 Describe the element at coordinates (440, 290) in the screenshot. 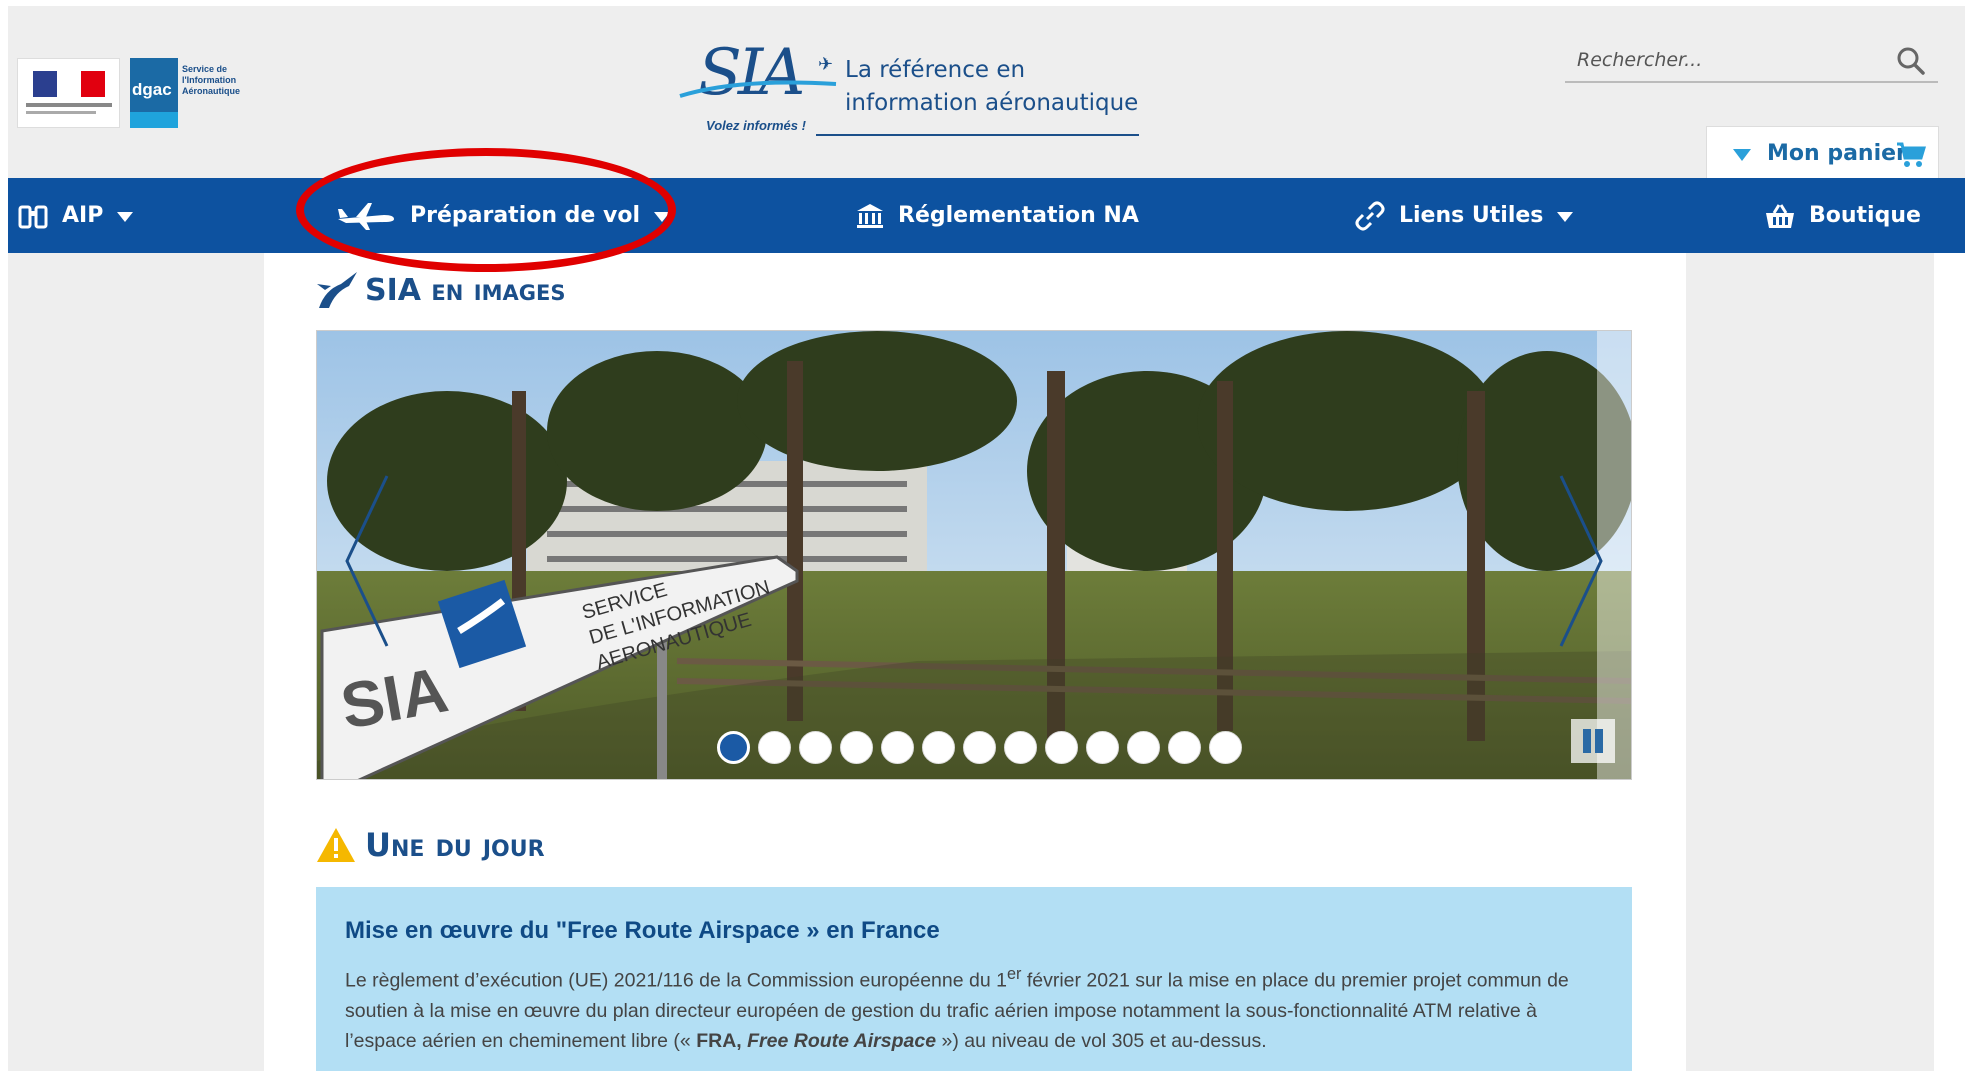

I see `section-title-sia-en-images: SIA en images` at that location.